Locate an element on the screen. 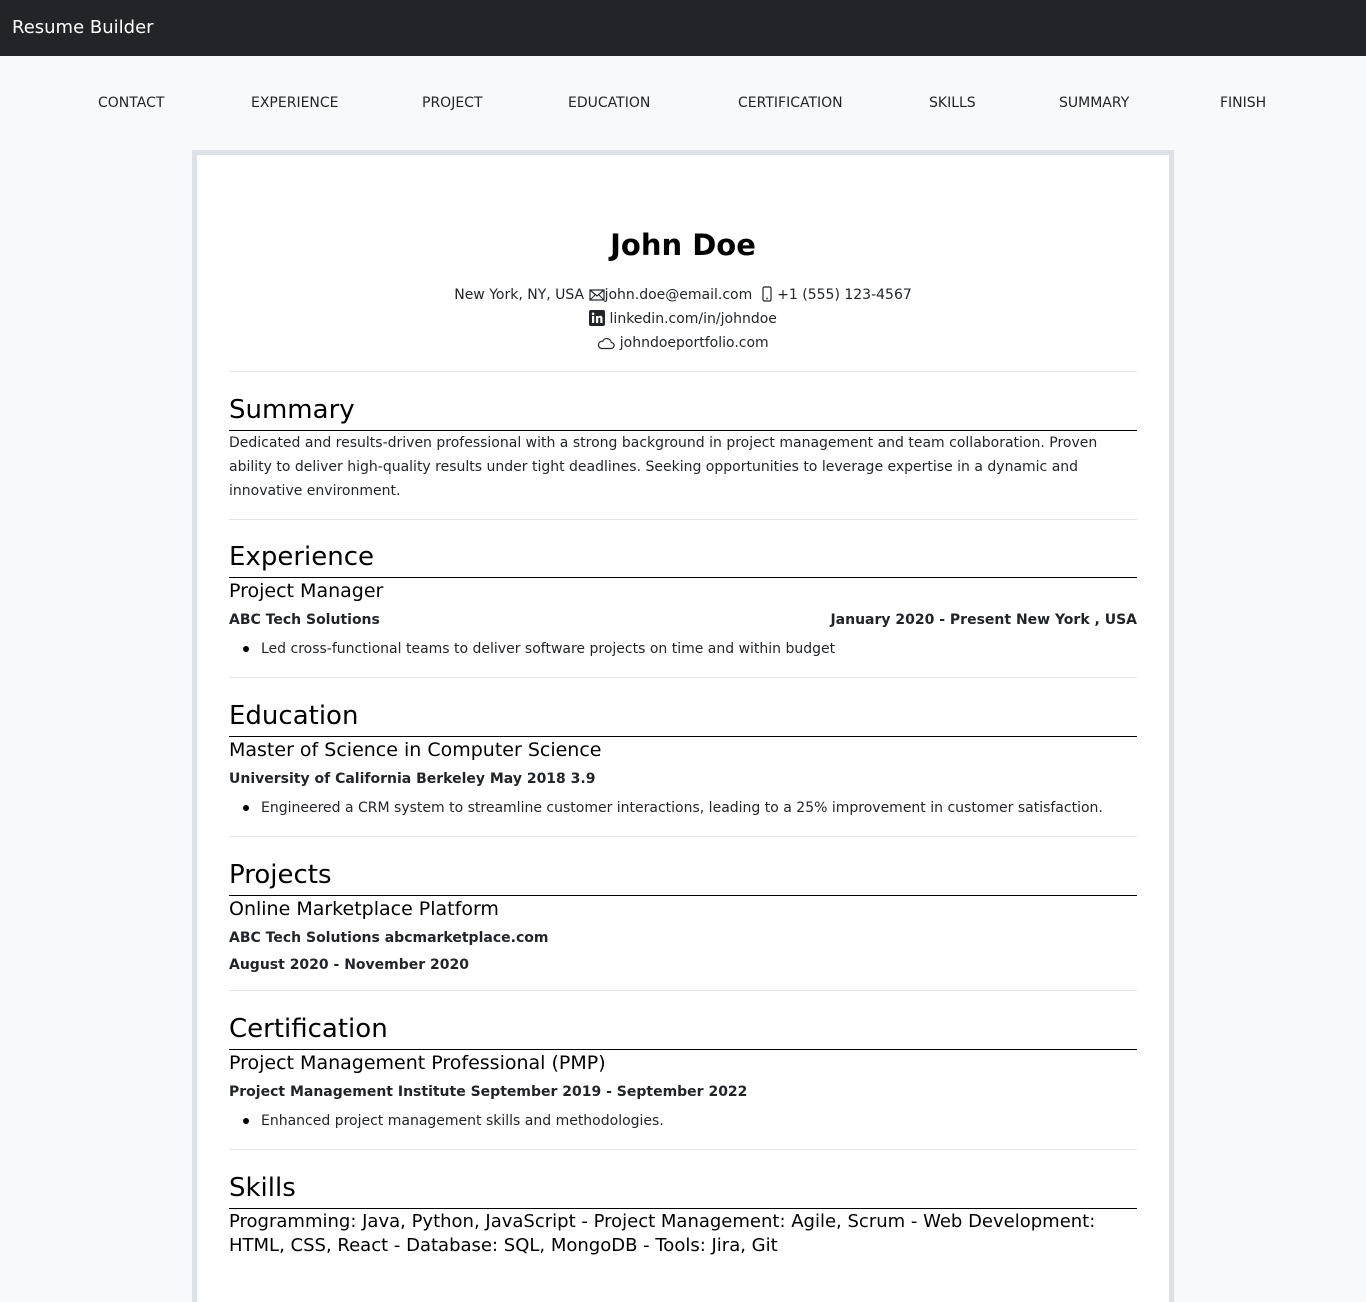  brand-link: Resume Builder is located at coordinates (83, 28).